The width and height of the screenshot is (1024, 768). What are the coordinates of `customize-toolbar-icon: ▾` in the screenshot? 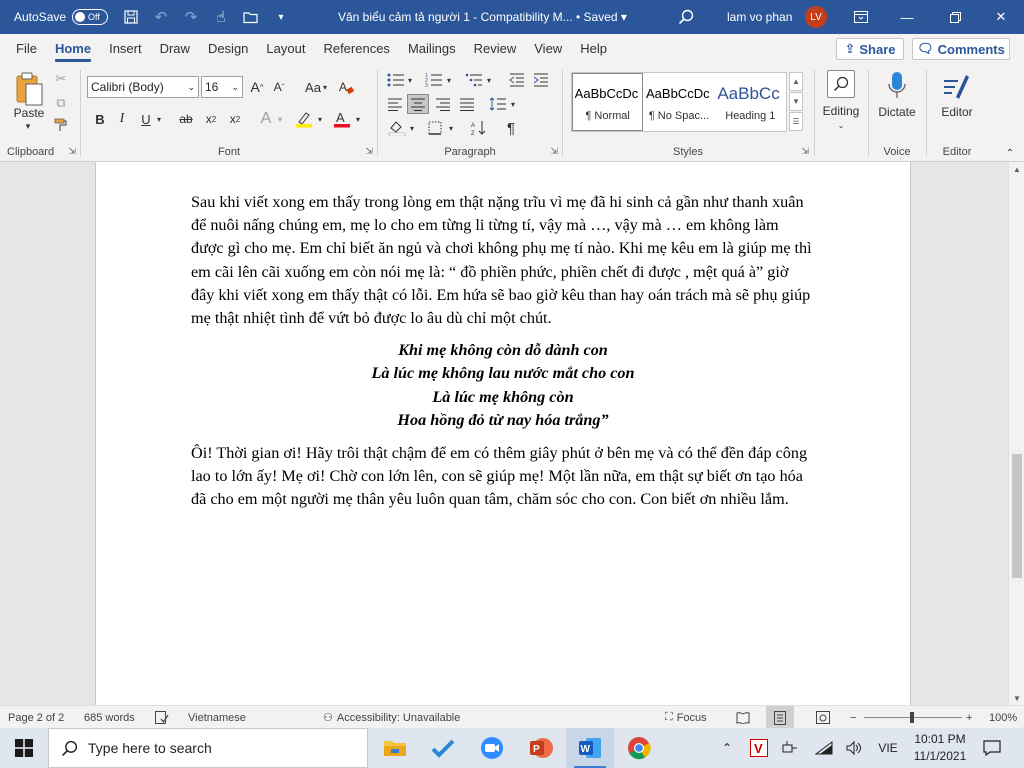 It's located at (281, 17).